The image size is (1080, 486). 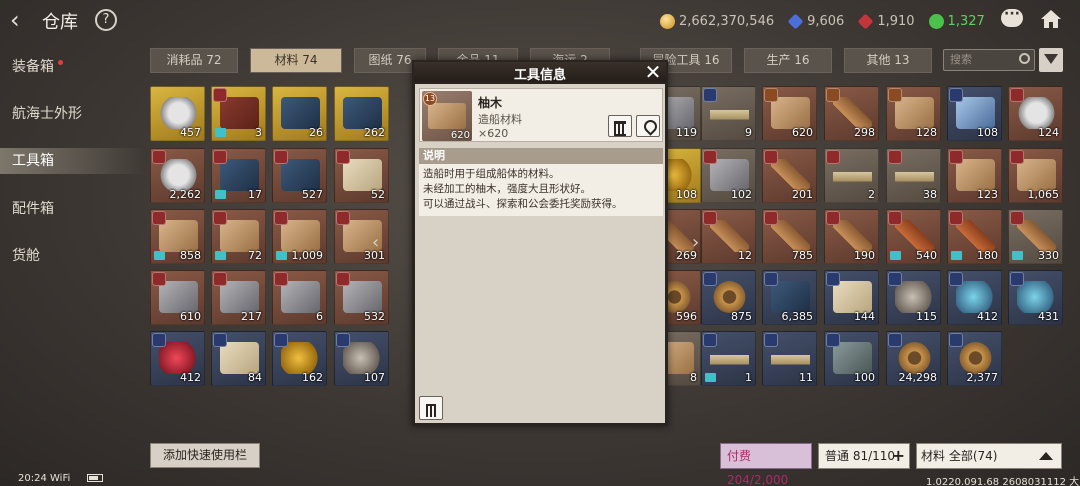 I want to click on item-slot: 431, so click(x=1035, y=297).